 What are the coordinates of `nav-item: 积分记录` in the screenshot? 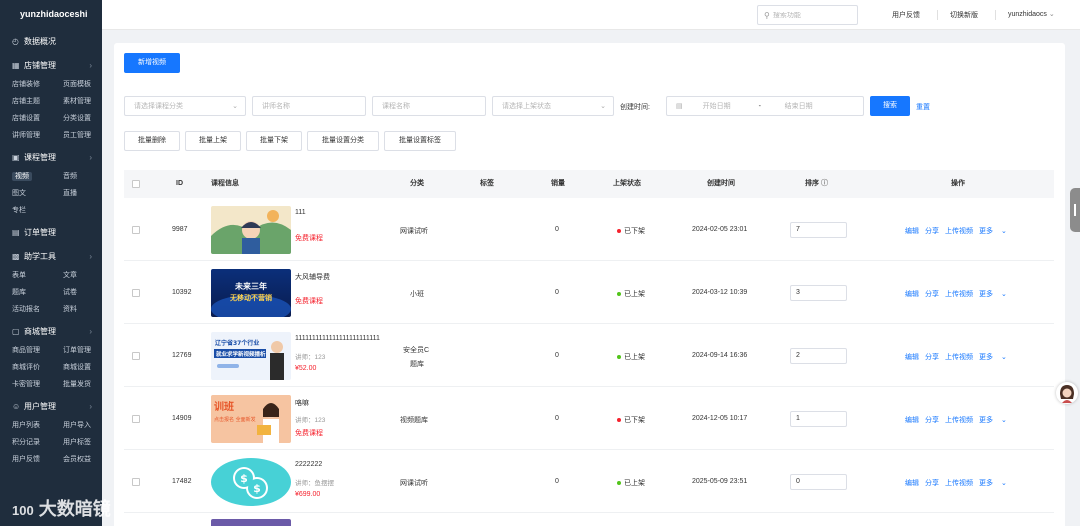 It's located at (37, 442).